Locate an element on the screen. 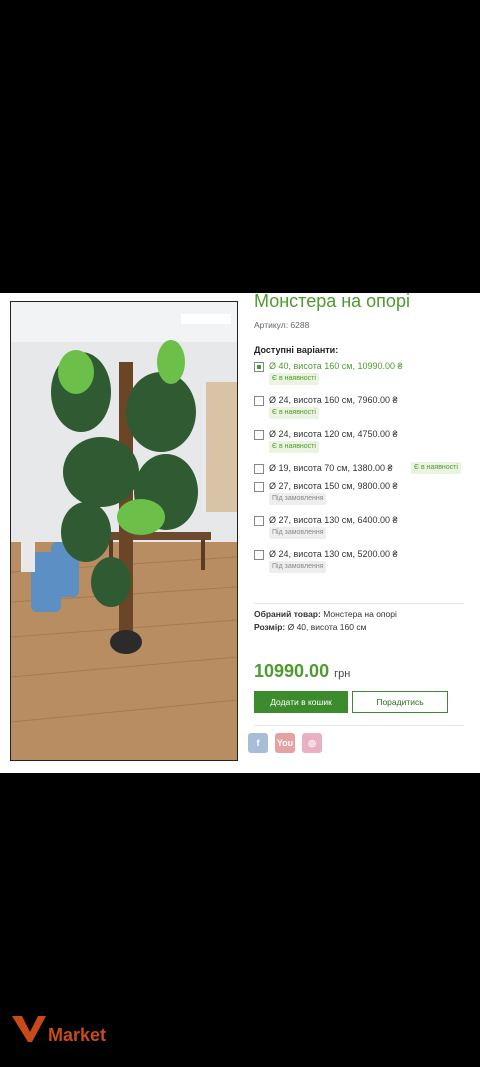  selected-product: Обраний товар: Монстера на опорі is located at coordinates (325, 614).